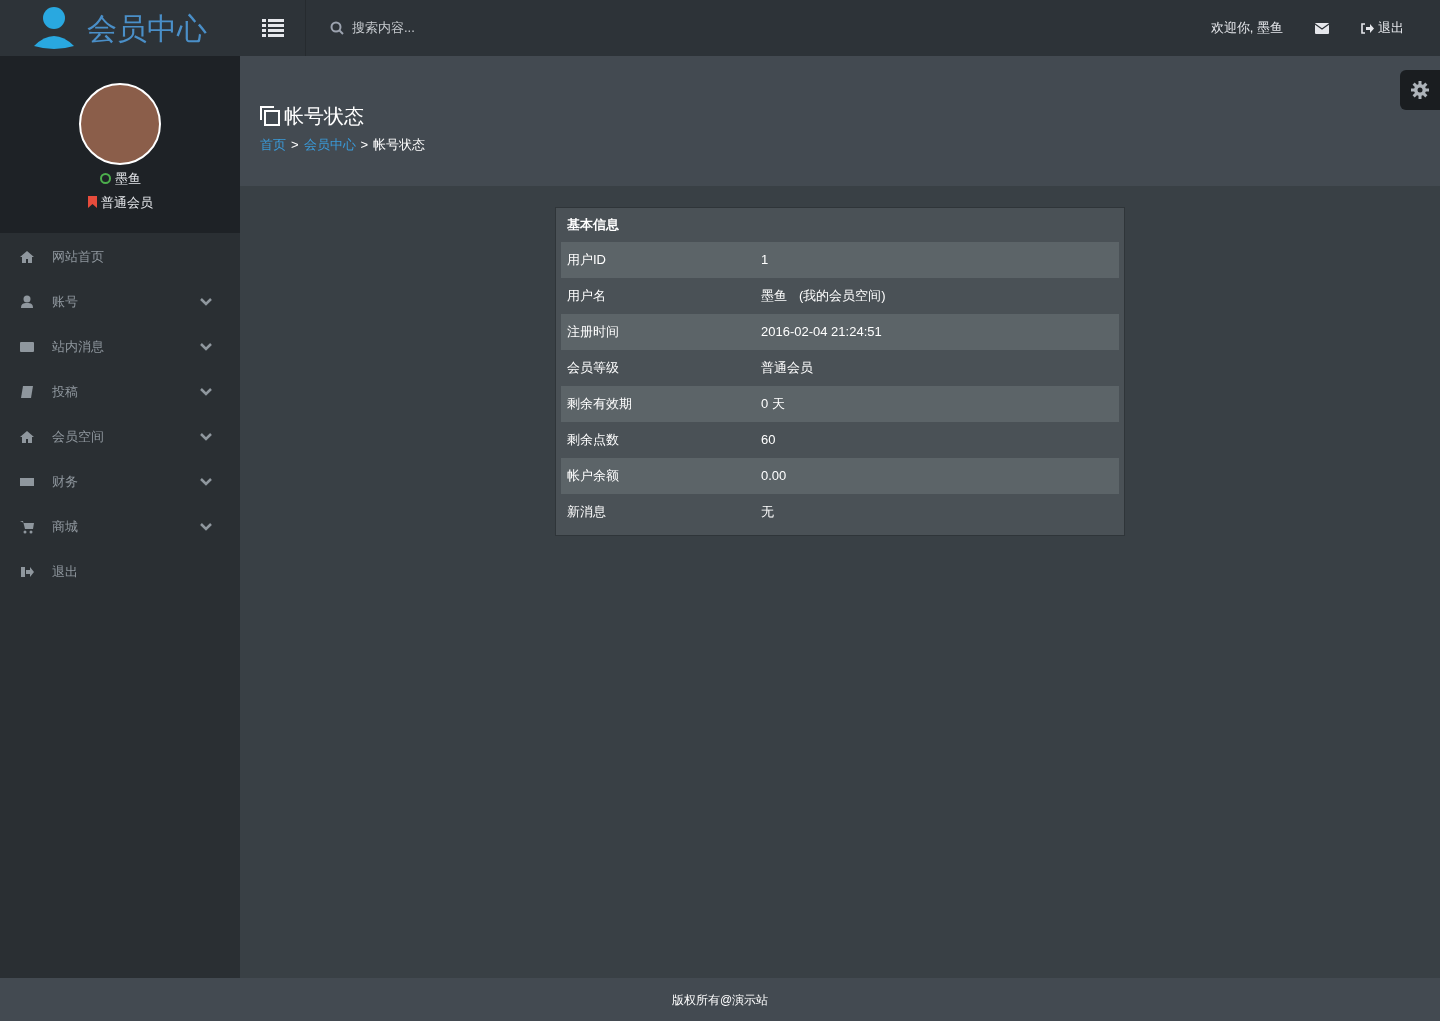 Image resolution: width=1440 pixels, height=1021 pixels. I want to click on sidebar-item: 站内消息, so click(120, 346).